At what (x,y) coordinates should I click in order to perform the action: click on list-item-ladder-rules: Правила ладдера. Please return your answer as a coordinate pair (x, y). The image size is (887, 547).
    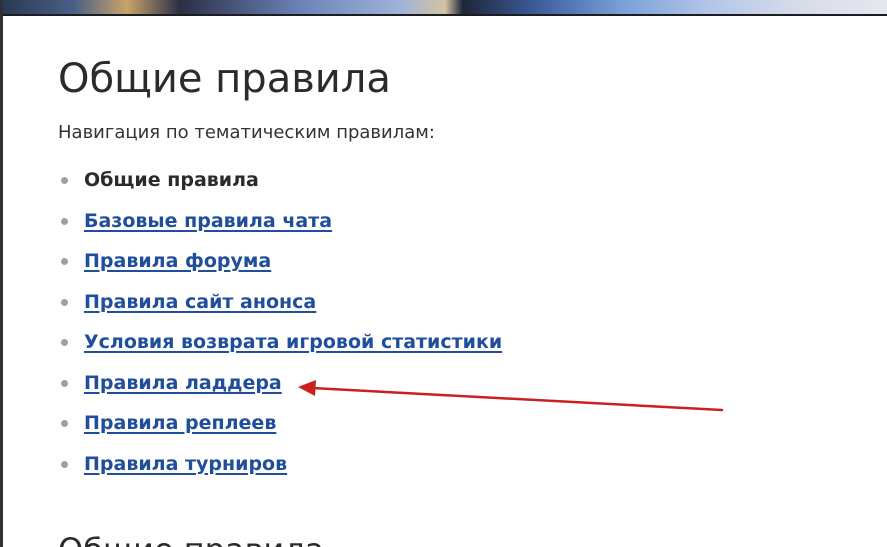
    Looking at the image, I should click on (280, 390).